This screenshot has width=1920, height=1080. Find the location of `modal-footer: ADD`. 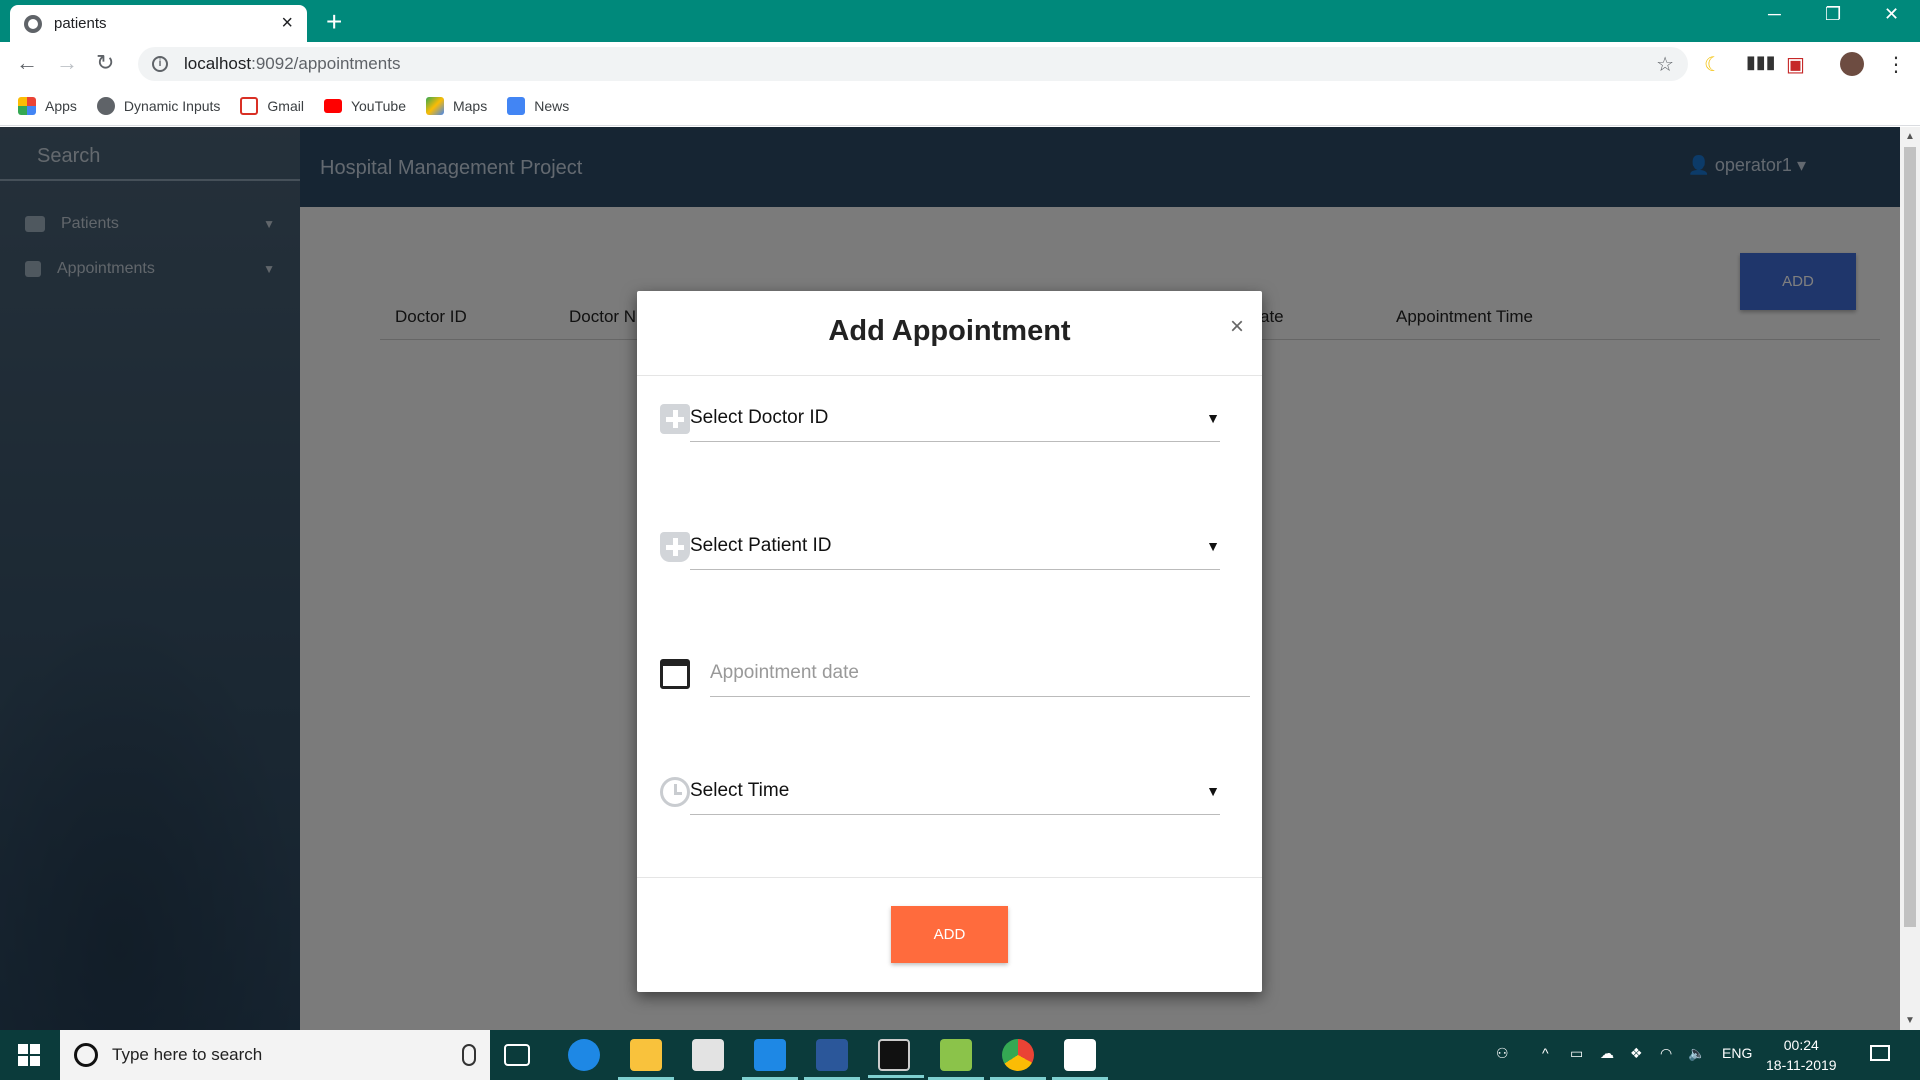

modal-footer: ADD is located at coordinates (949, 934).